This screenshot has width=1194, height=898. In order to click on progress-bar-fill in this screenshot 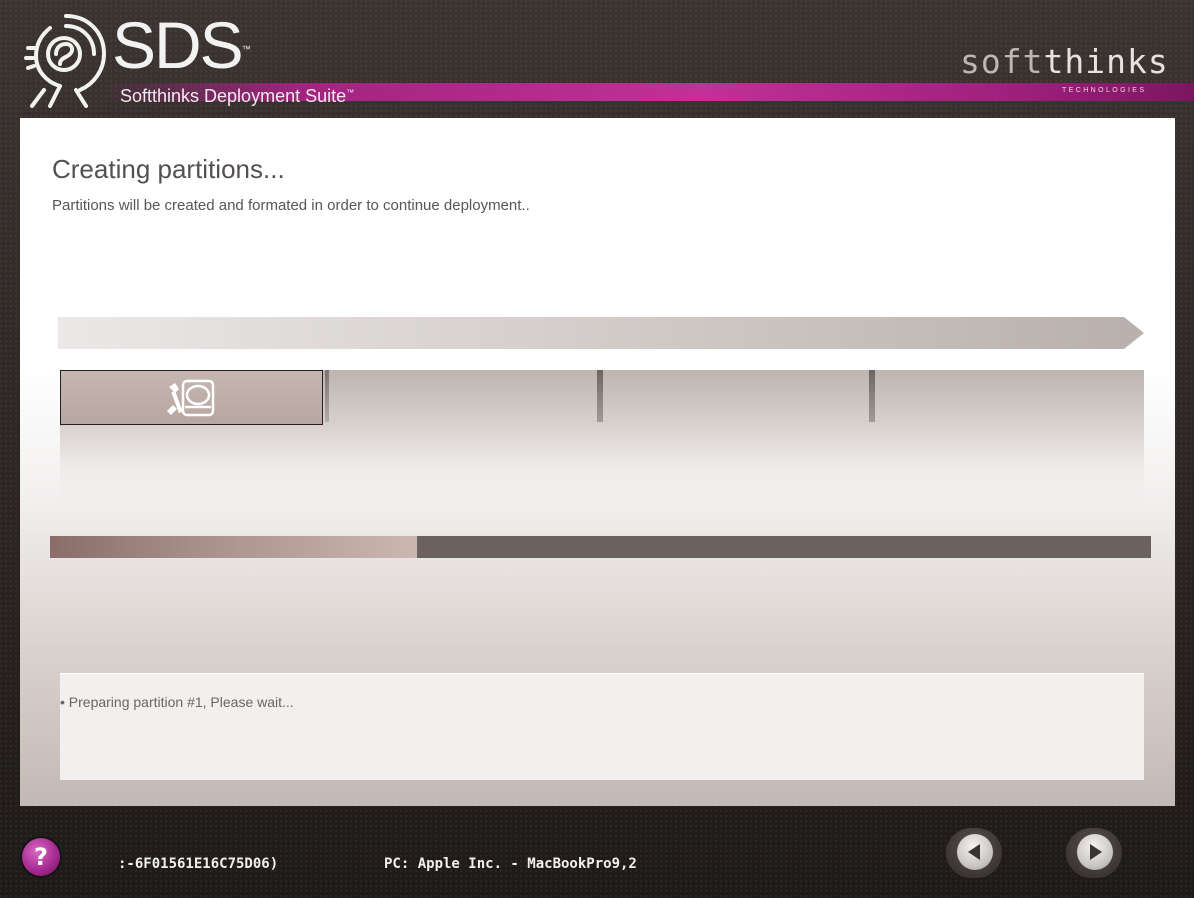, I will do `click(233, 547)`.